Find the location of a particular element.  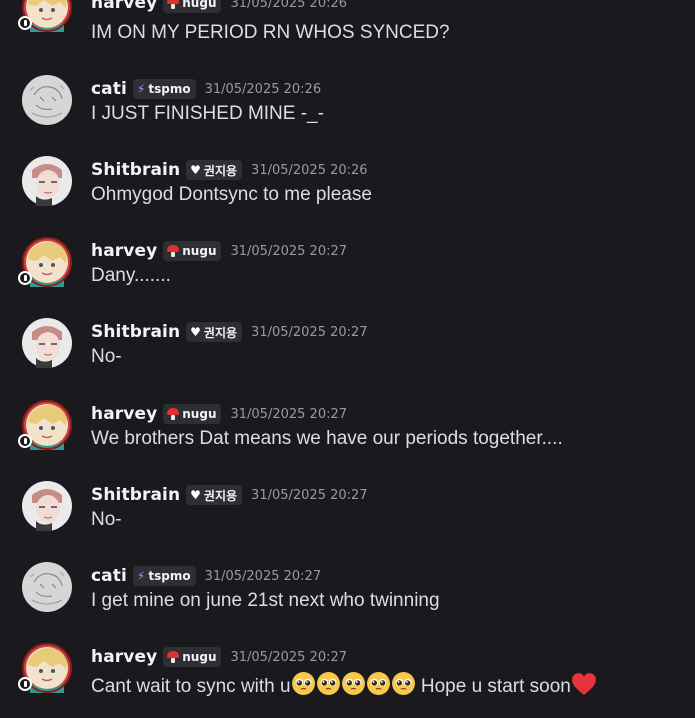

red-heart-emoji is located at coordinates (584, 687).